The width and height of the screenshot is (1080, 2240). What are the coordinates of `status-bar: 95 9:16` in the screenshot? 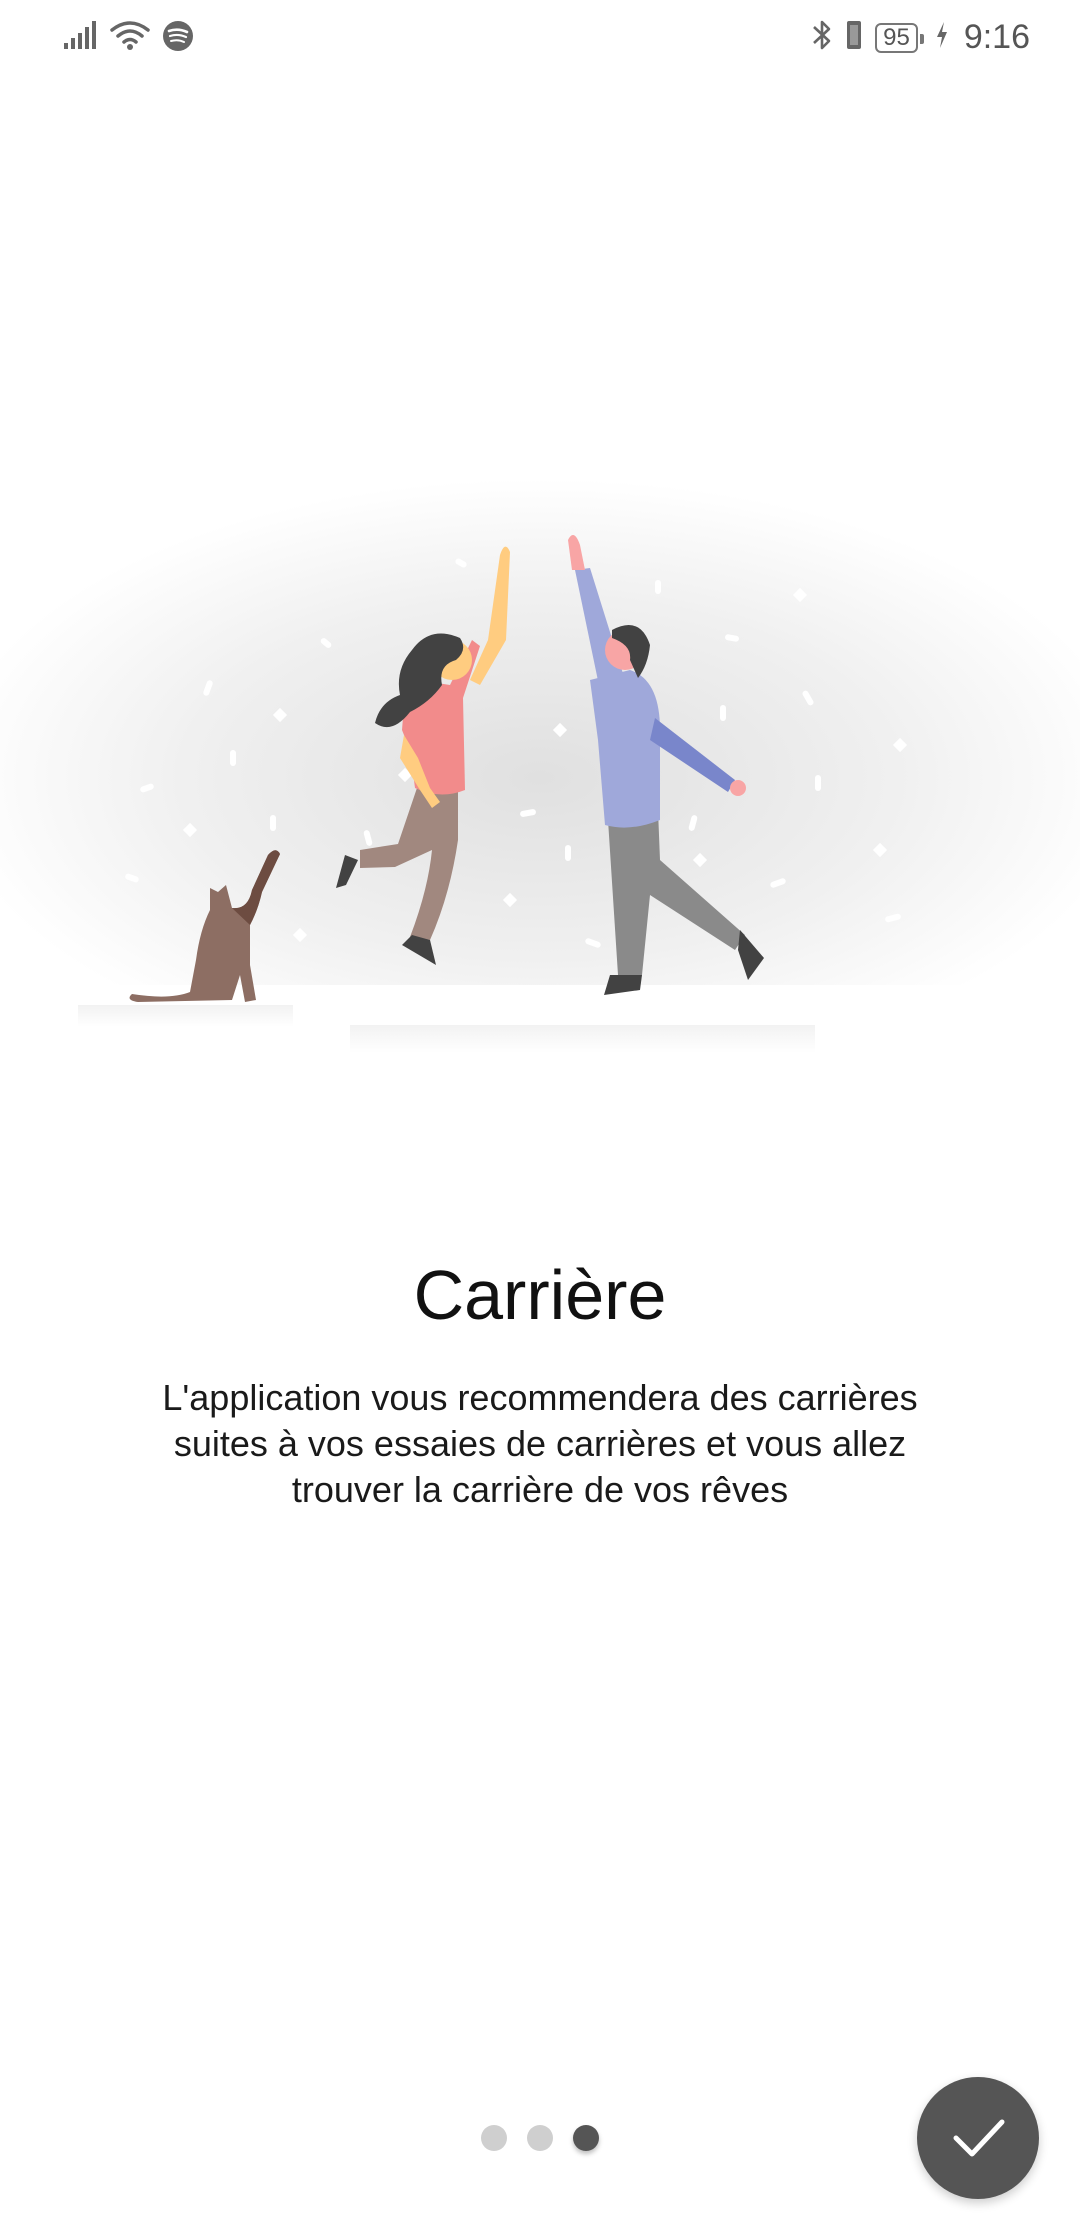 It's located at (540, 40).